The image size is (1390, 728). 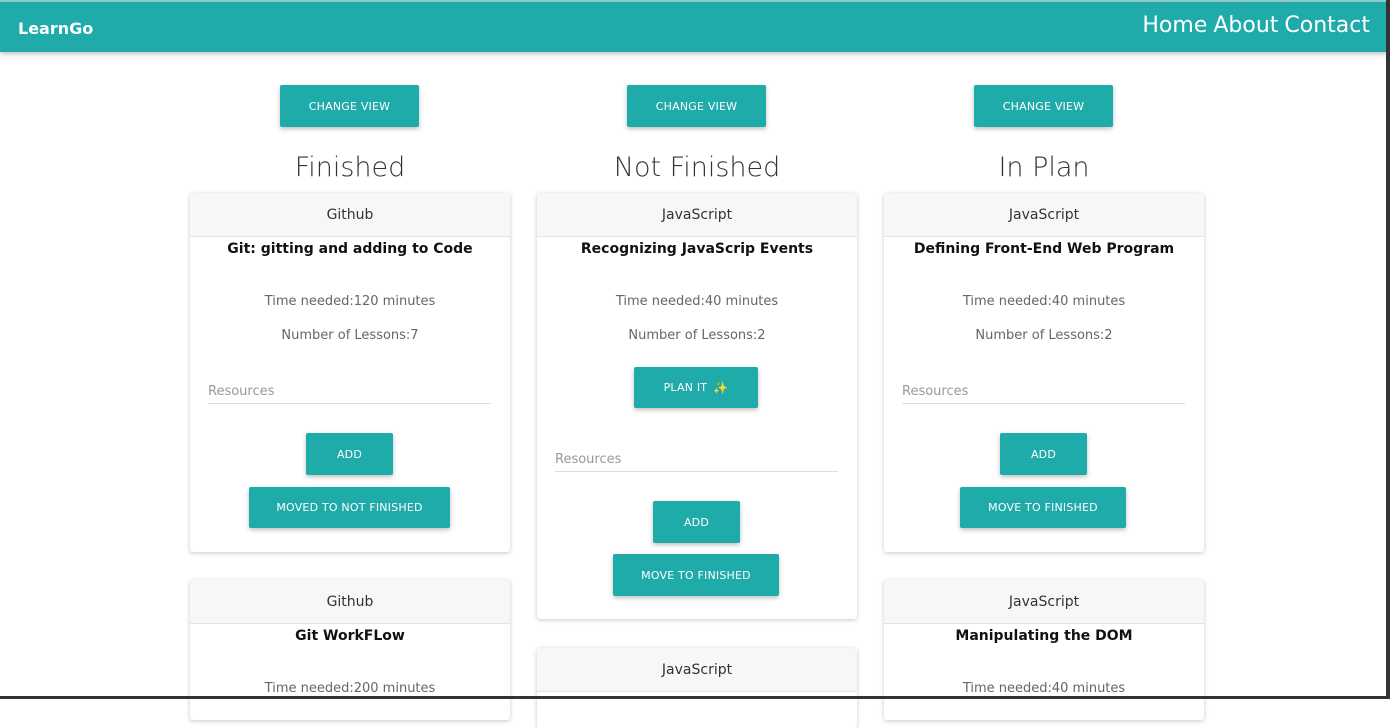 What do you see at coordinates (350, 335) in the screenshot?
I see `lesson-count: Number of Lessons:7` at bounding box center [350, 335].